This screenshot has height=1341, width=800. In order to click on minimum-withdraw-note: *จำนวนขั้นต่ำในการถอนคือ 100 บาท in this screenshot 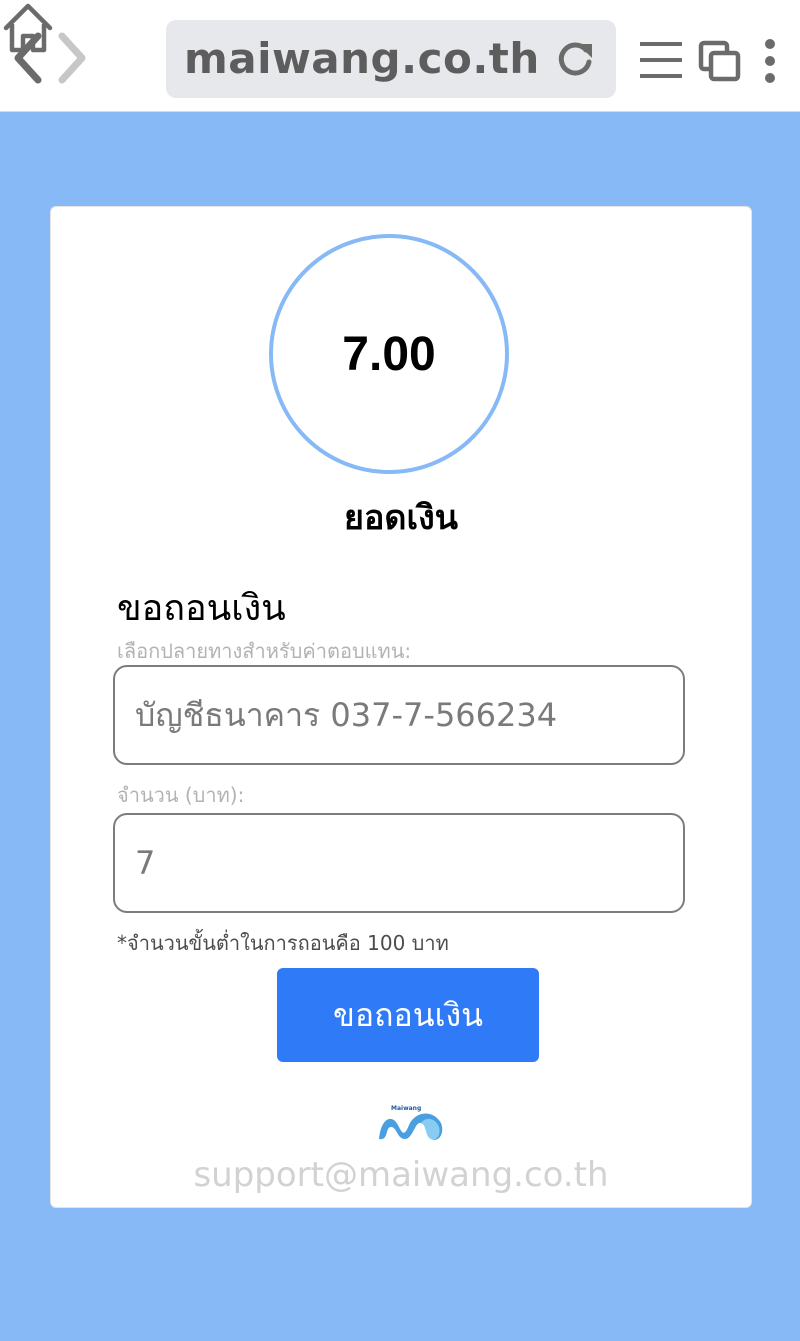, I will do `click(283, 943)`.